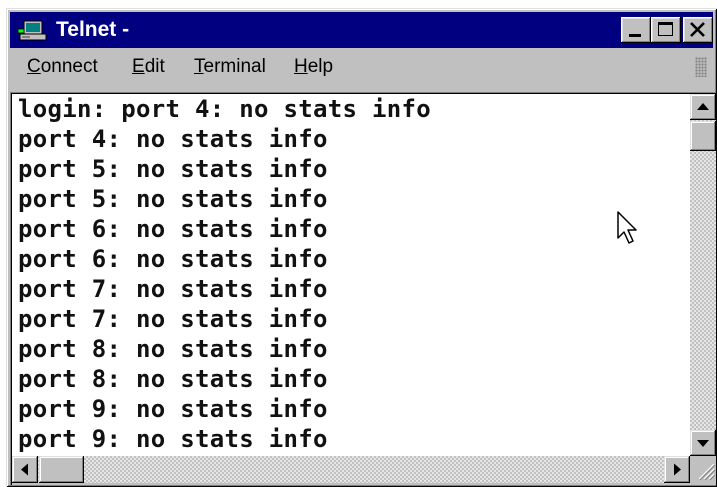  Describe the element at coordinates (61, 469) in the screenshot. I see `horizontal-scroll-thumb` at that location.